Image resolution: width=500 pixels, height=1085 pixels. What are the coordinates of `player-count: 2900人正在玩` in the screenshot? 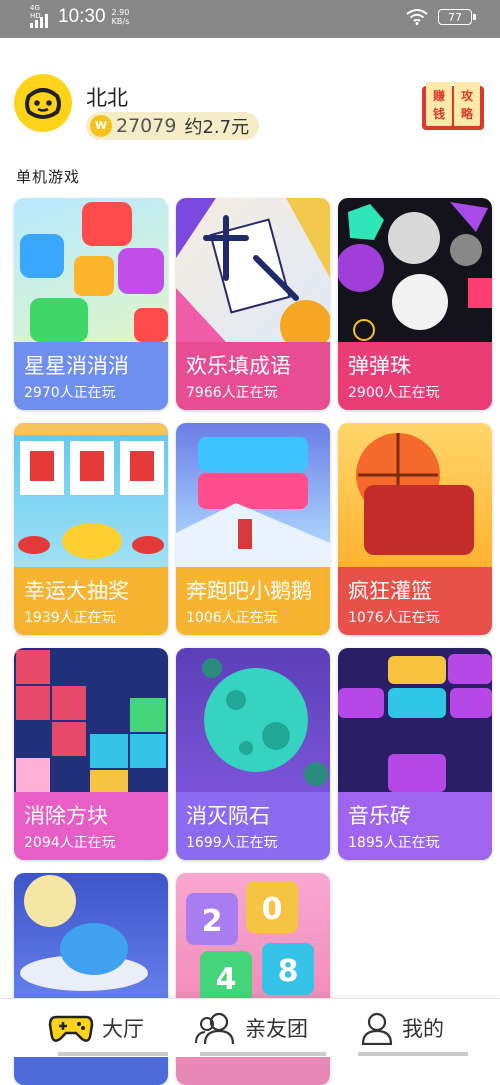 It's located at (394, 393).